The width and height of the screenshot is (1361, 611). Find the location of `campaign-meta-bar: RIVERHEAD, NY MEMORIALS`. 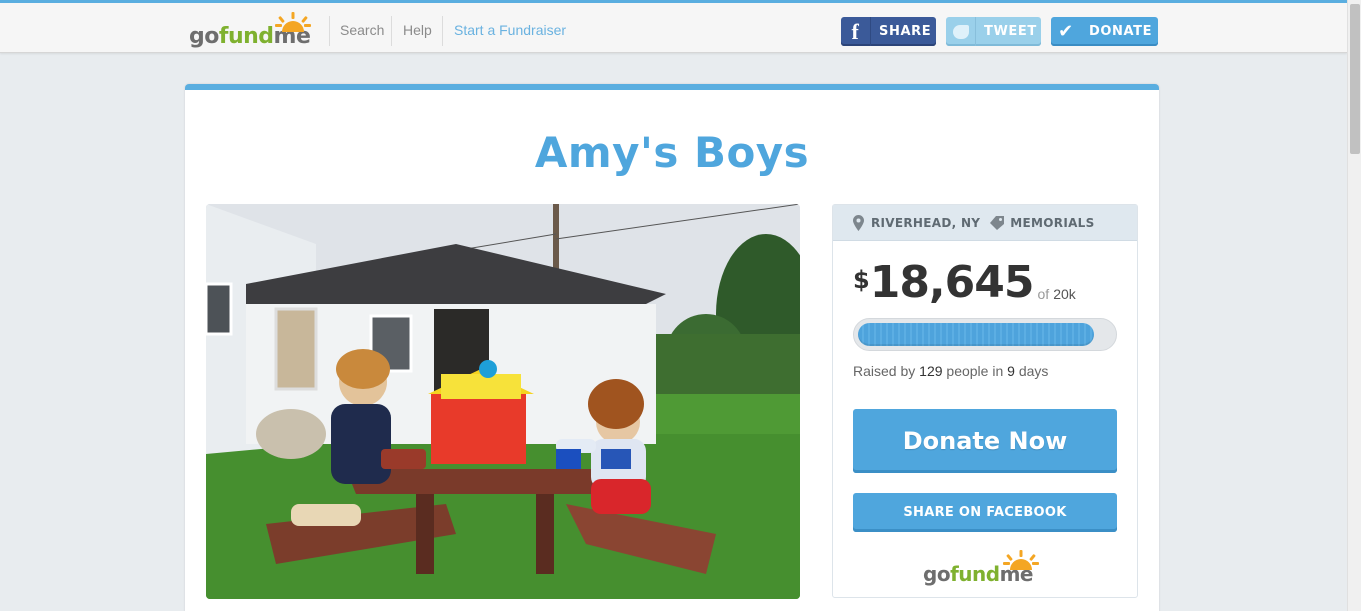

campaign-meta-bar: RIVERHEAD, NY MEMORIALS is located at coordinates (985, 223).